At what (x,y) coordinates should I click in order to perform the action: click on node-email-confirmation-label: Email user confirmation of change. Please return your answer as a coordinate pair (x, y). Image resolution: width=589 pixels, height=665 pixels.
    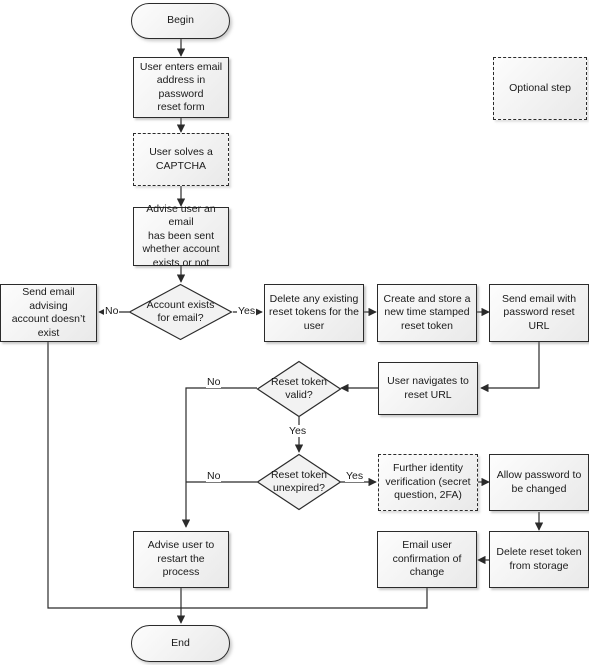
    Looking at the image, I should click on (427, 559).